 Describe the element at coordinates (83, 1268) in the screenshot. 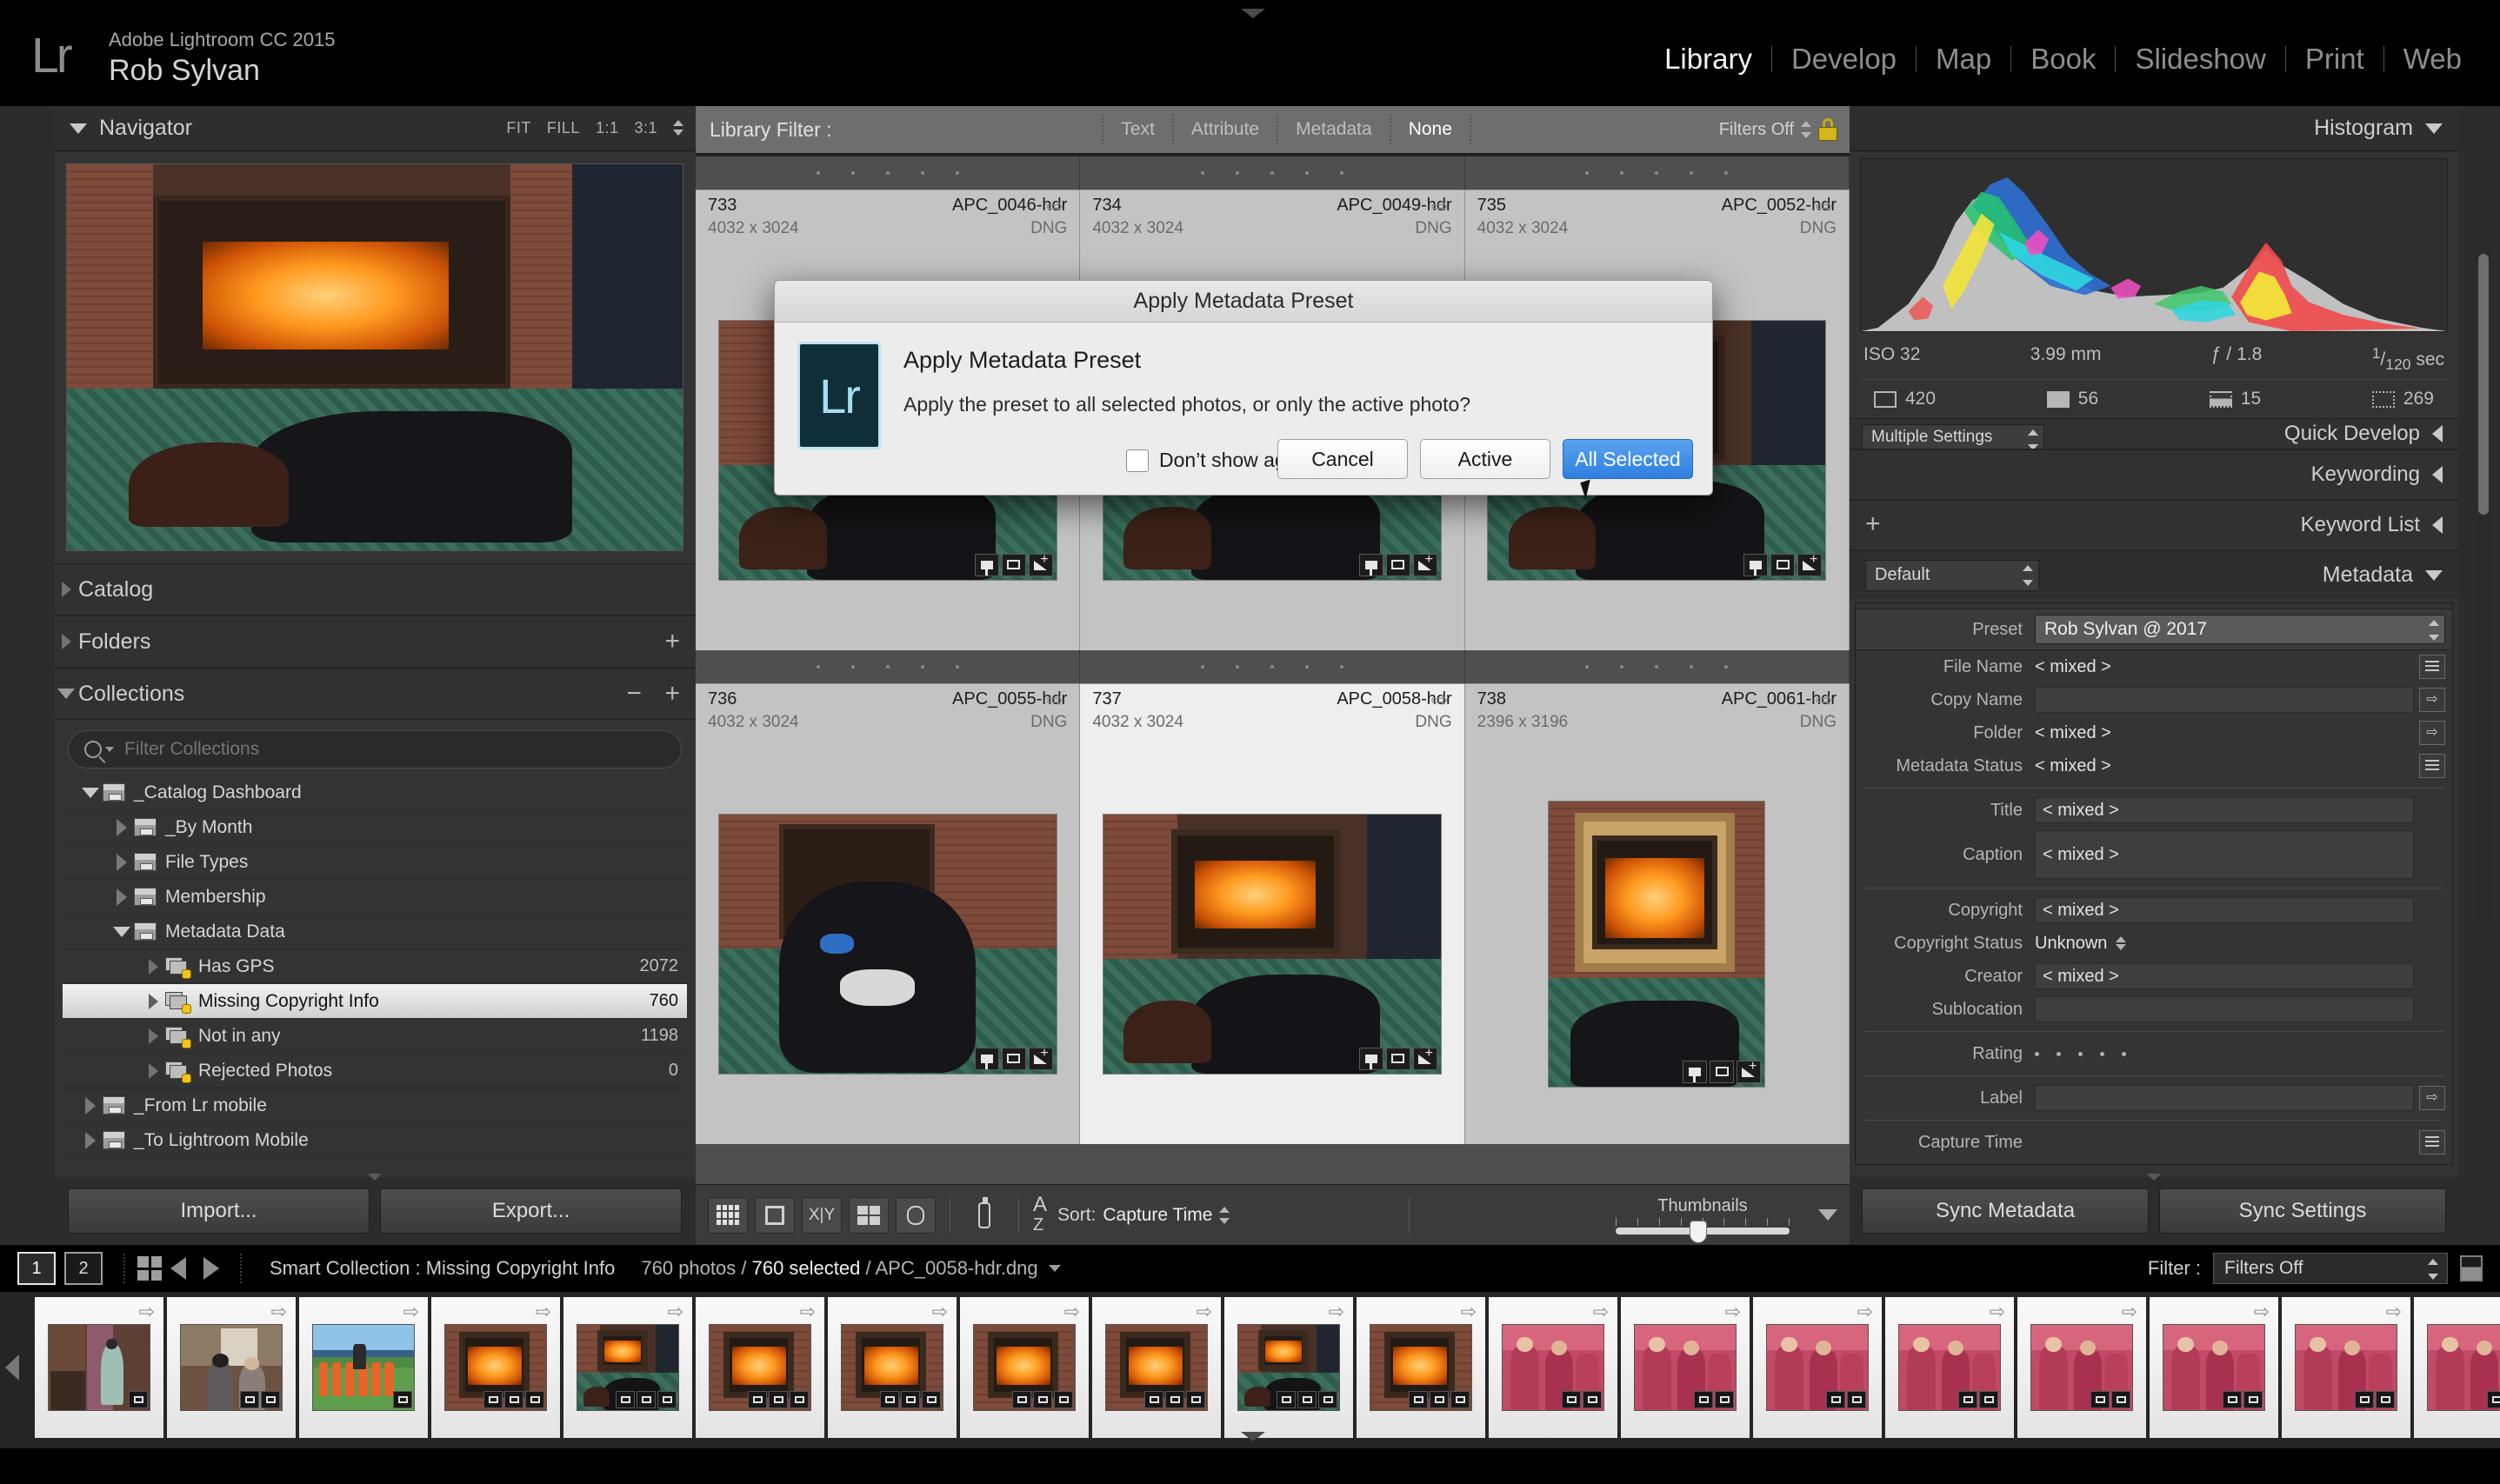

I see `screen-2-button: 2` at that location.